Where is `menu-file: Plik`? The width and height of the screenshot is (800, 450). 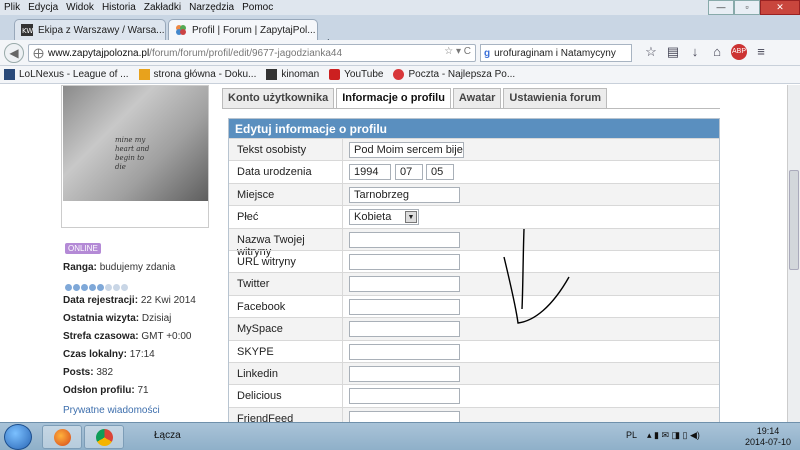
menu-file: Plik is located at coordinates (12, 7).